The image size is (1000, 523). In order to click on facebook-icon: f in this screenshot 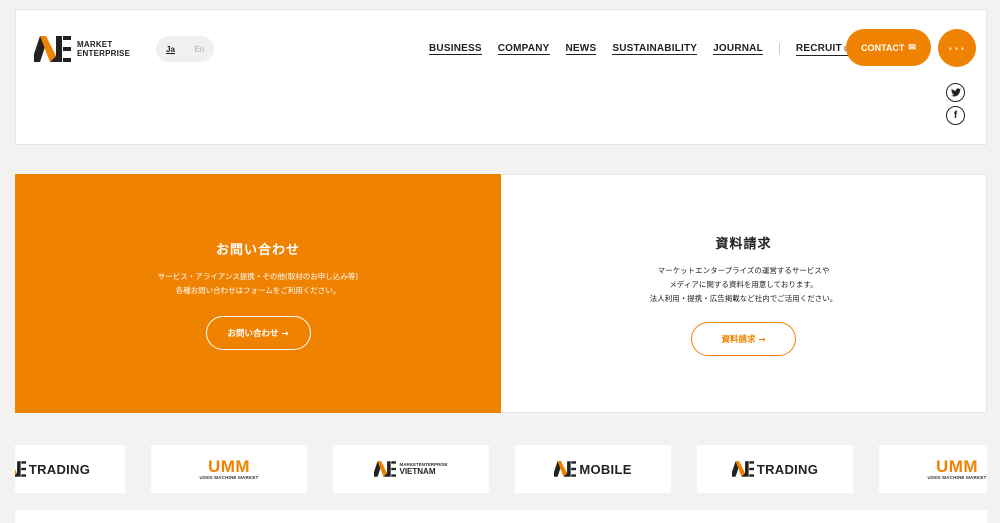, I will do `click(955, 115)`.